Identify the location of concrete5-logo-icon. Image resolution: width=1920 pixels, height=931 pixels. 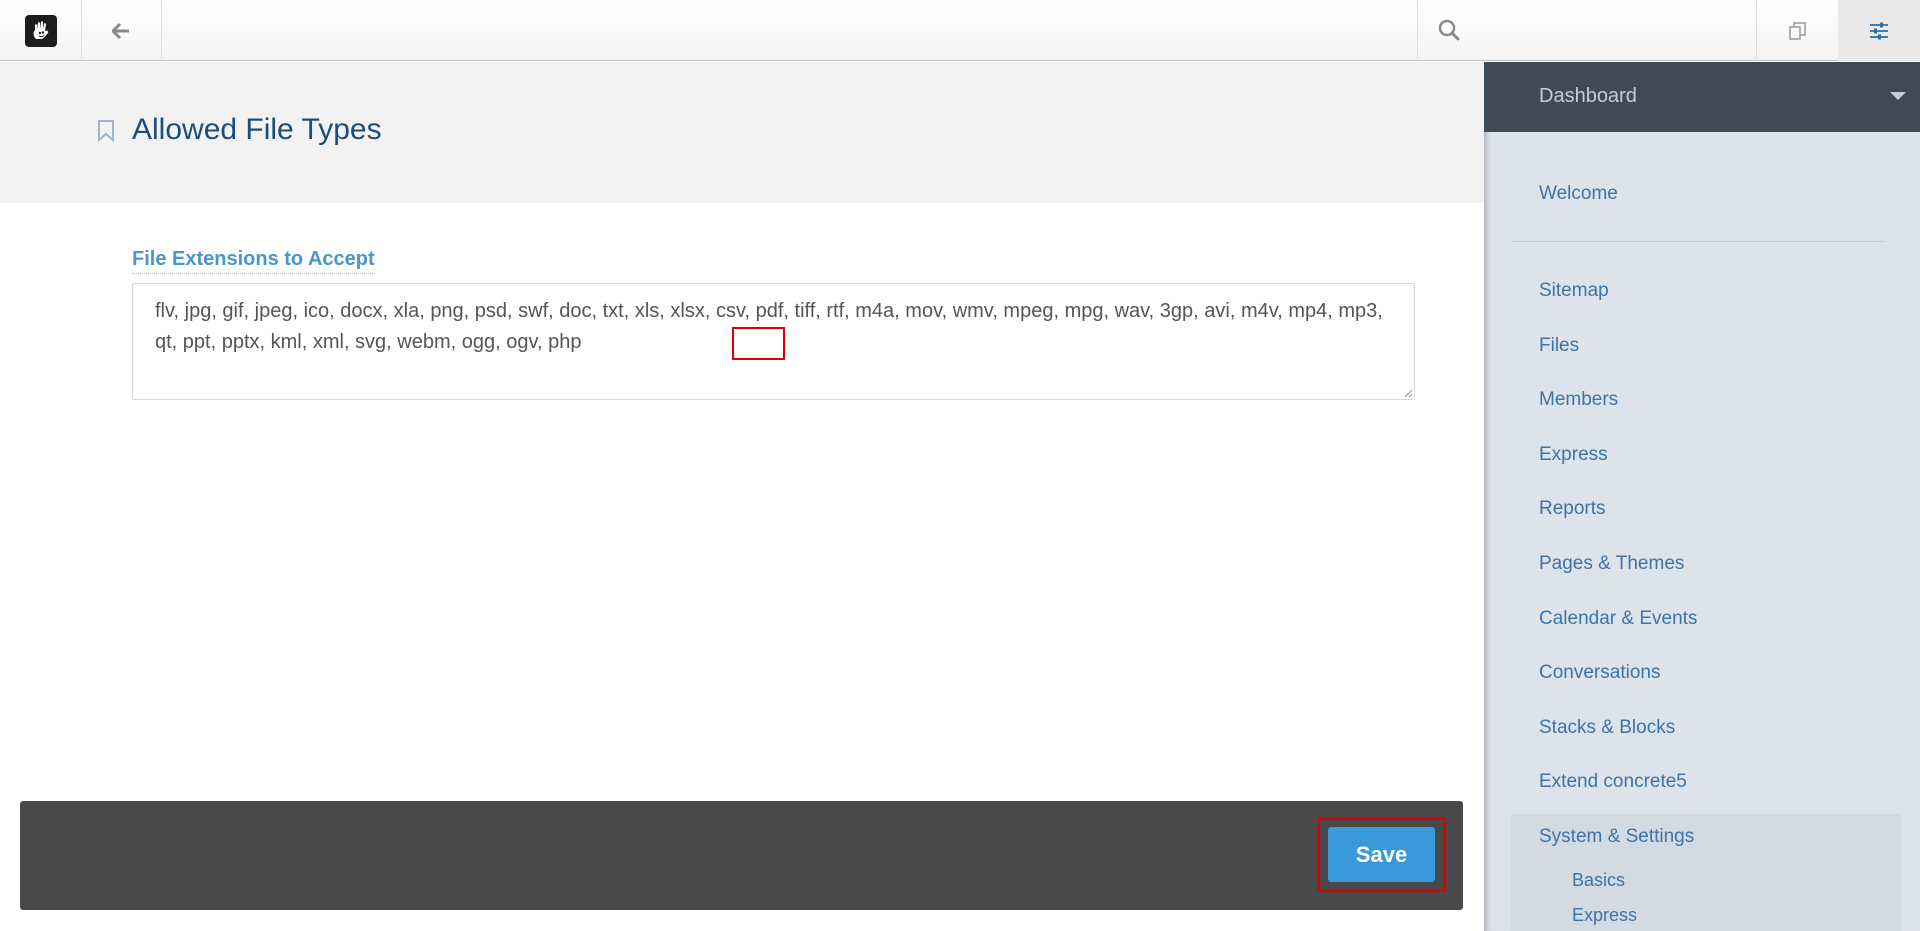
(40, 30).